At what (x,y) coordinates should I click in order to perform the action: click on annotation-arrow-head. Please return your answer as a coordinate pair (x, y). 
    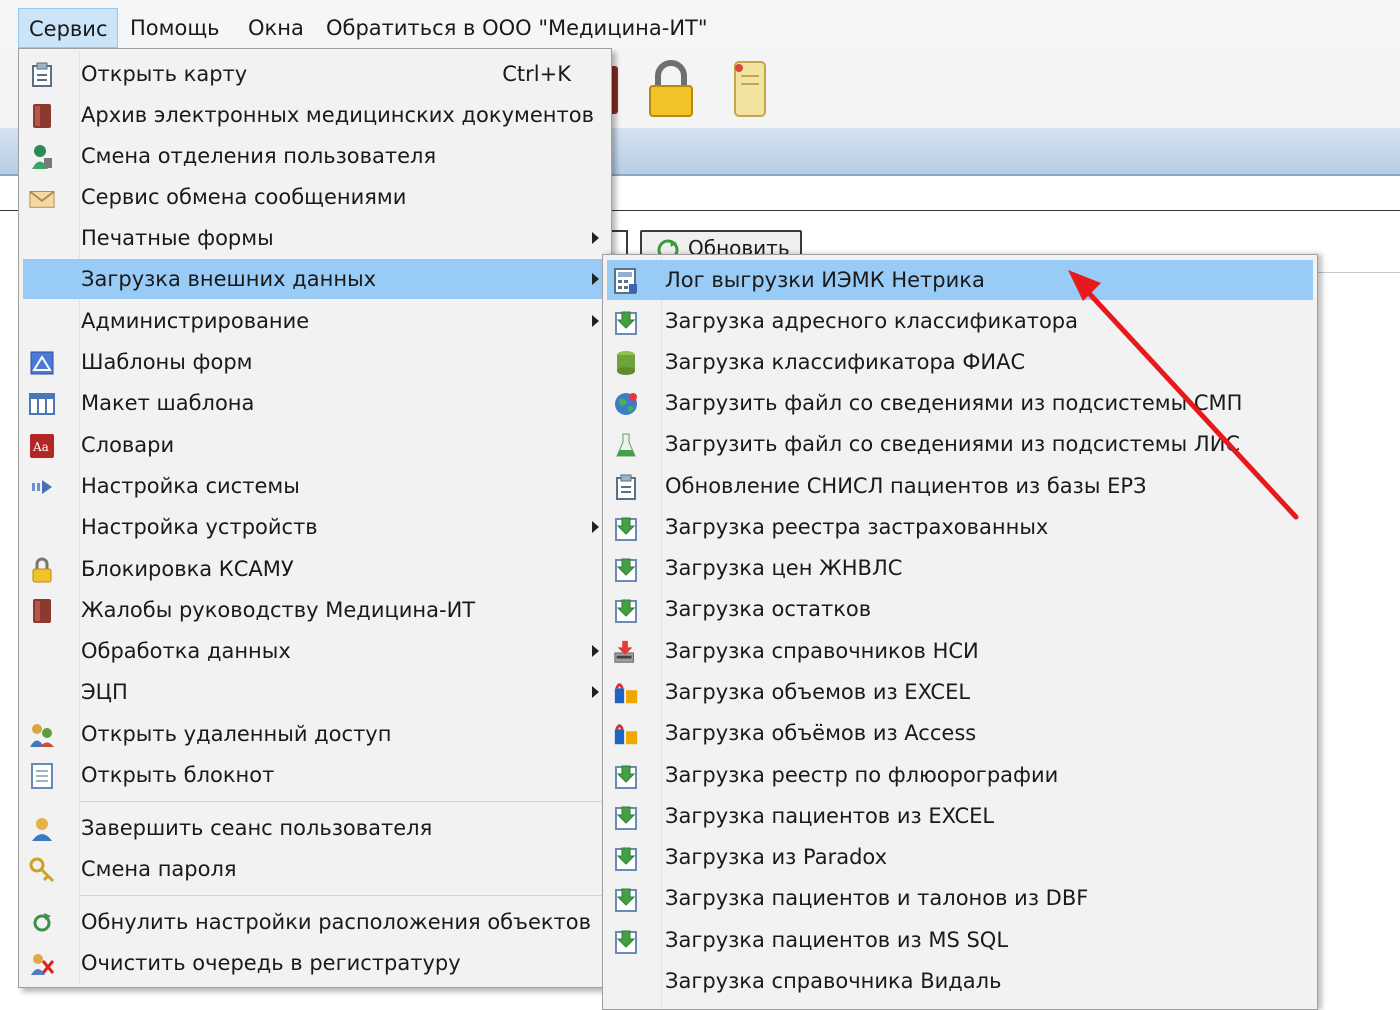
    Looking at the image, I should click on (1084, 285).